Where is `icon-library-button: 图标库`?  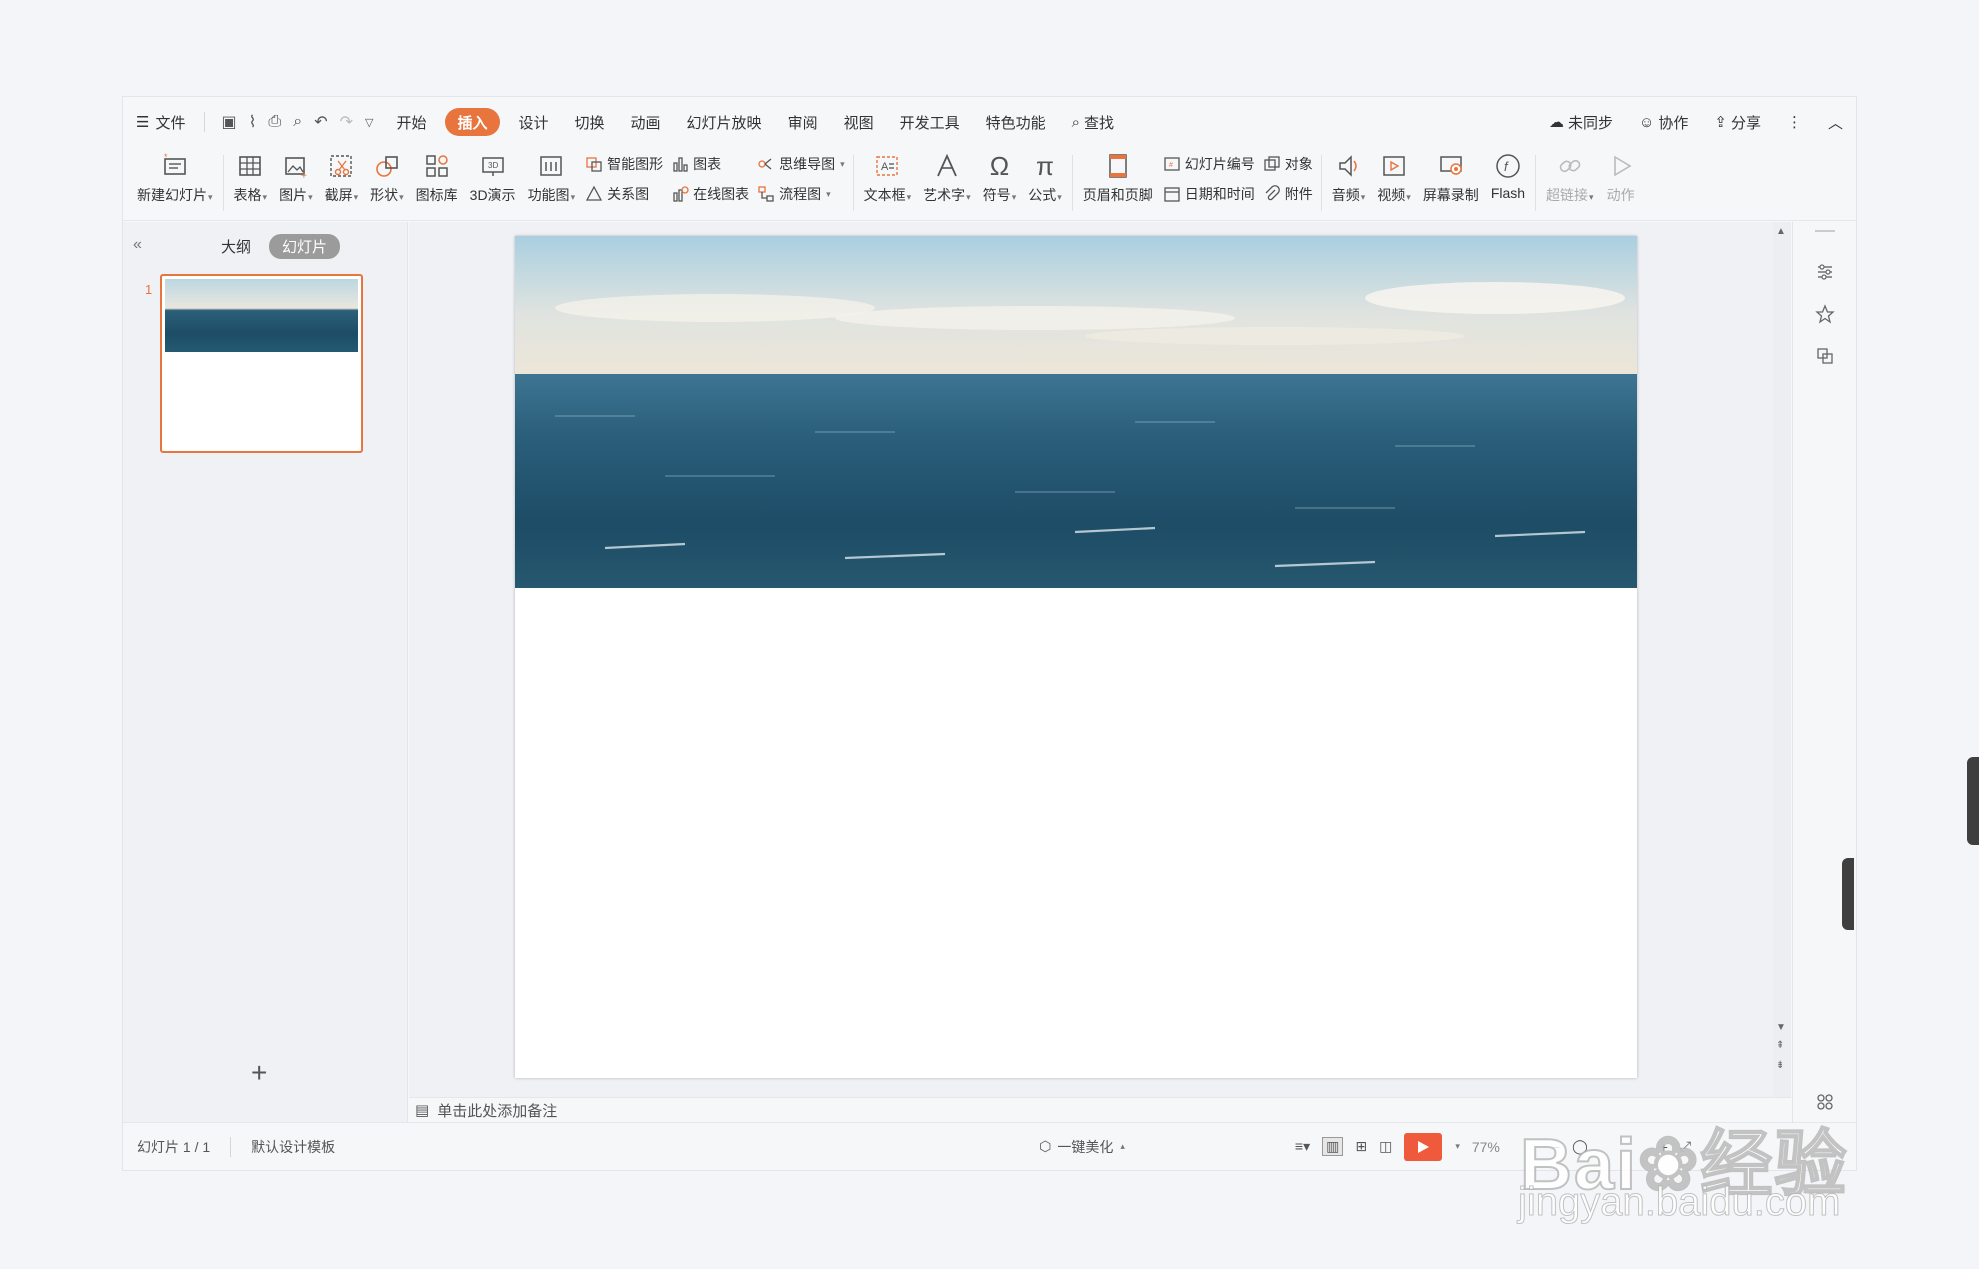
icon-library-button: 图标库 is located at coordinates (437, 176).